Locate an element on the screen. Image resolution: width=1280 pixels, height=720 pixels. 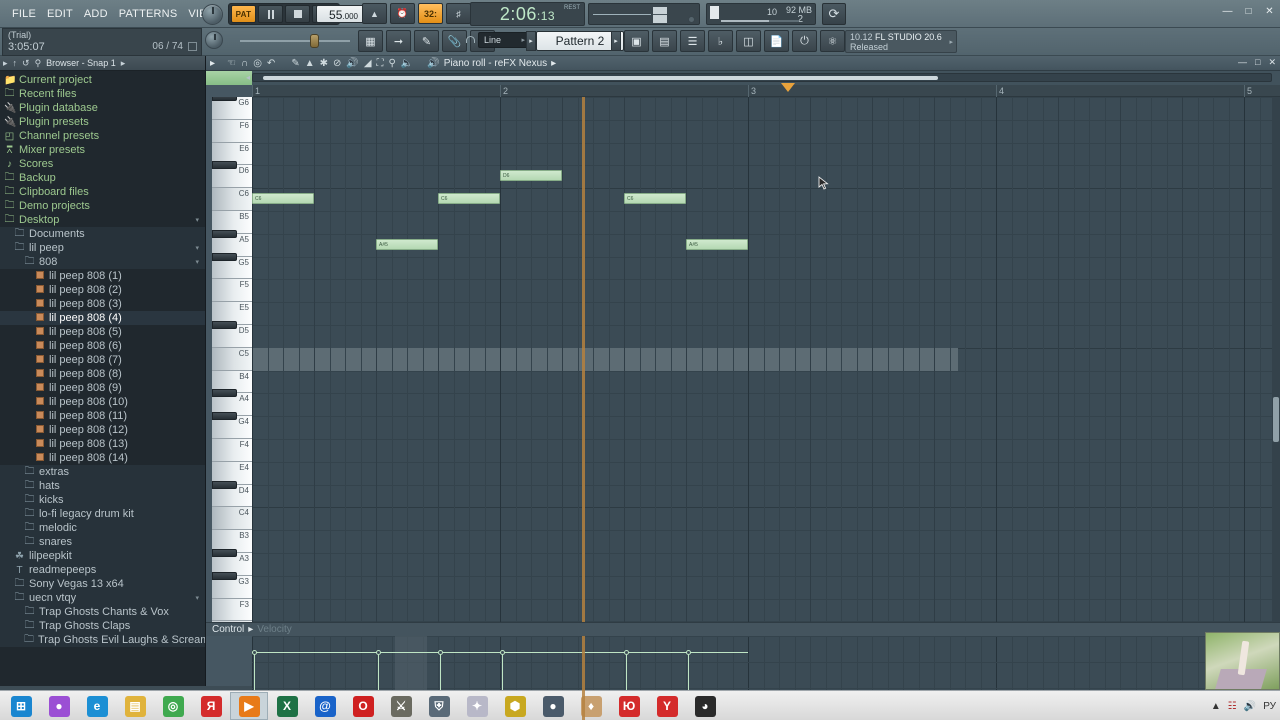
taskbar-app-droplet: ● is located at coordinates (59, 706).